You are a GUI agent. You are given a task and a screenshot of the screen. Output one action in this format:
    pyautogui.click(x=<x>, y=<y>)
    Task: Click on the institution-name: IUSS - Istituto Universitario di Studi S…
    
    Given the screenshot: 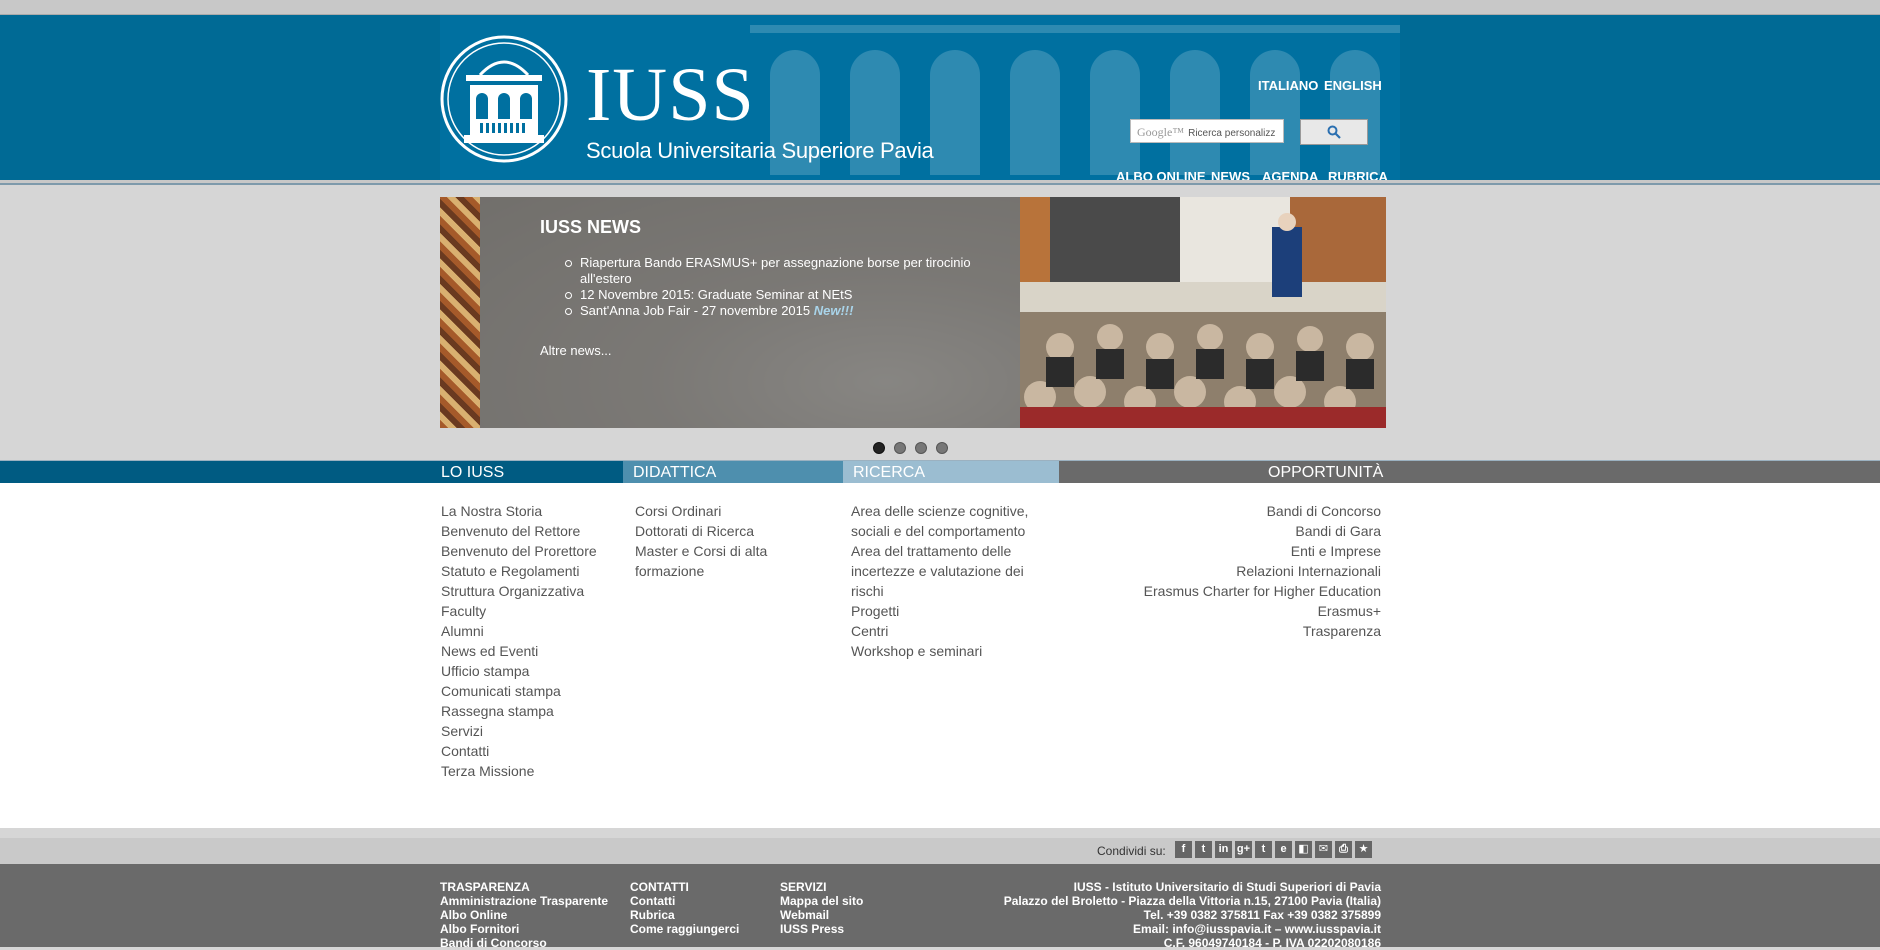 What is the action you would take?
    pyautogui.click(x=1227, y=887)
    